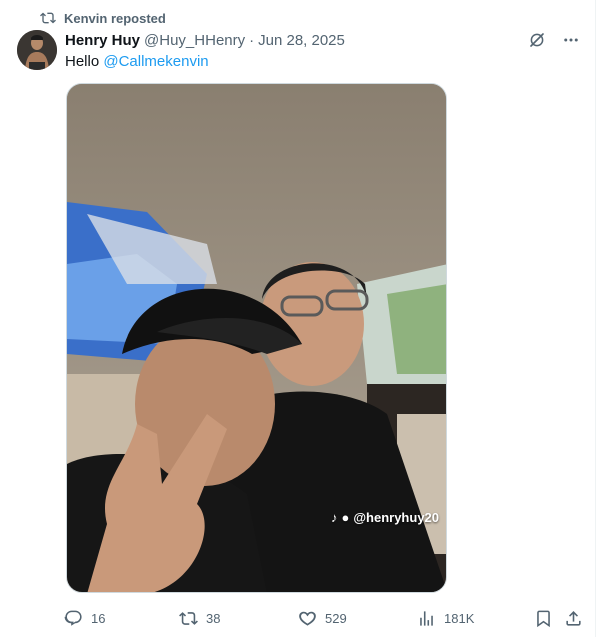  I want to click on author-name: Henry Huy, so click(102, 40).